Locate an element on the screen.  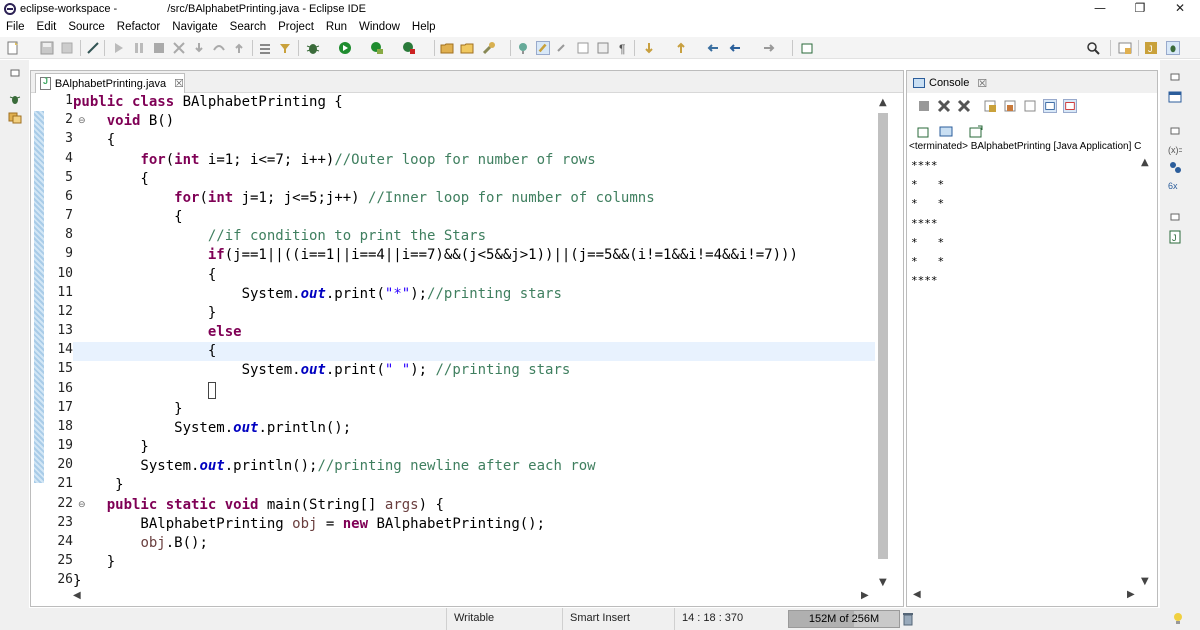
last-edit-location-icon is located at coordinates (713, 48).